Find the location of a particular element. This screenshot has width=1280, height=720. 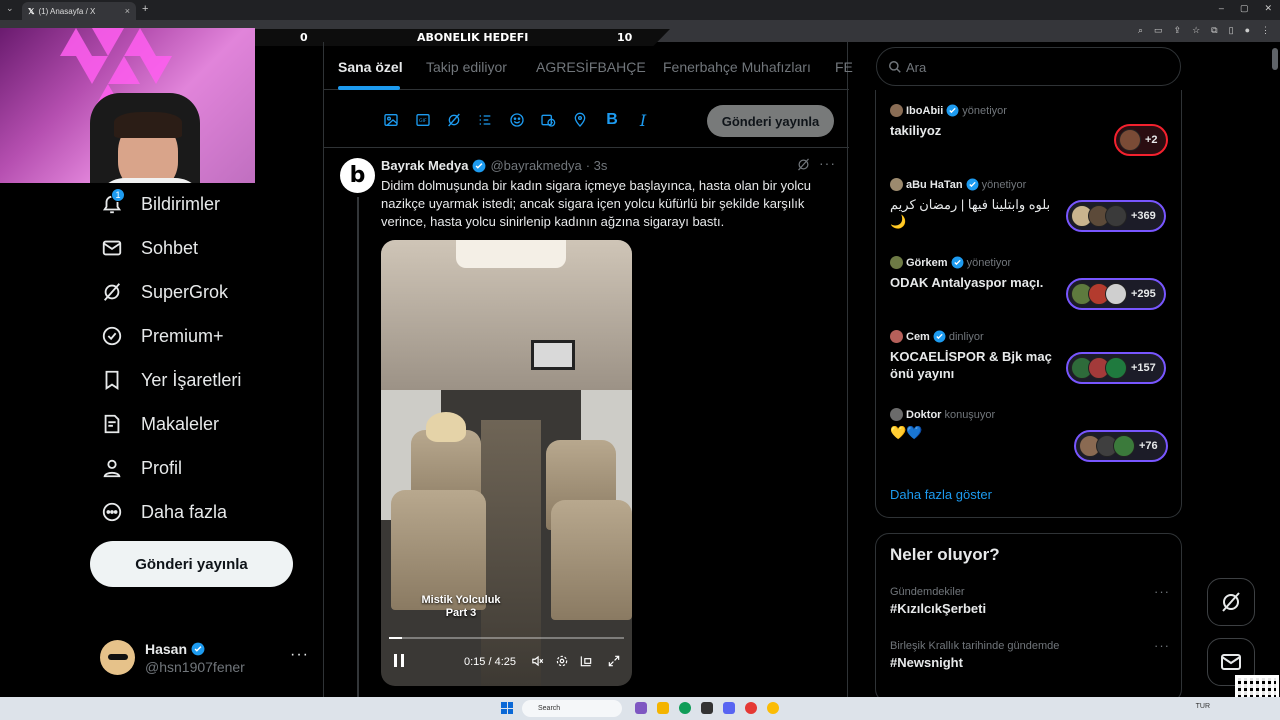

space-listeners-pill: +157 is located at coordinates (1116, 368).